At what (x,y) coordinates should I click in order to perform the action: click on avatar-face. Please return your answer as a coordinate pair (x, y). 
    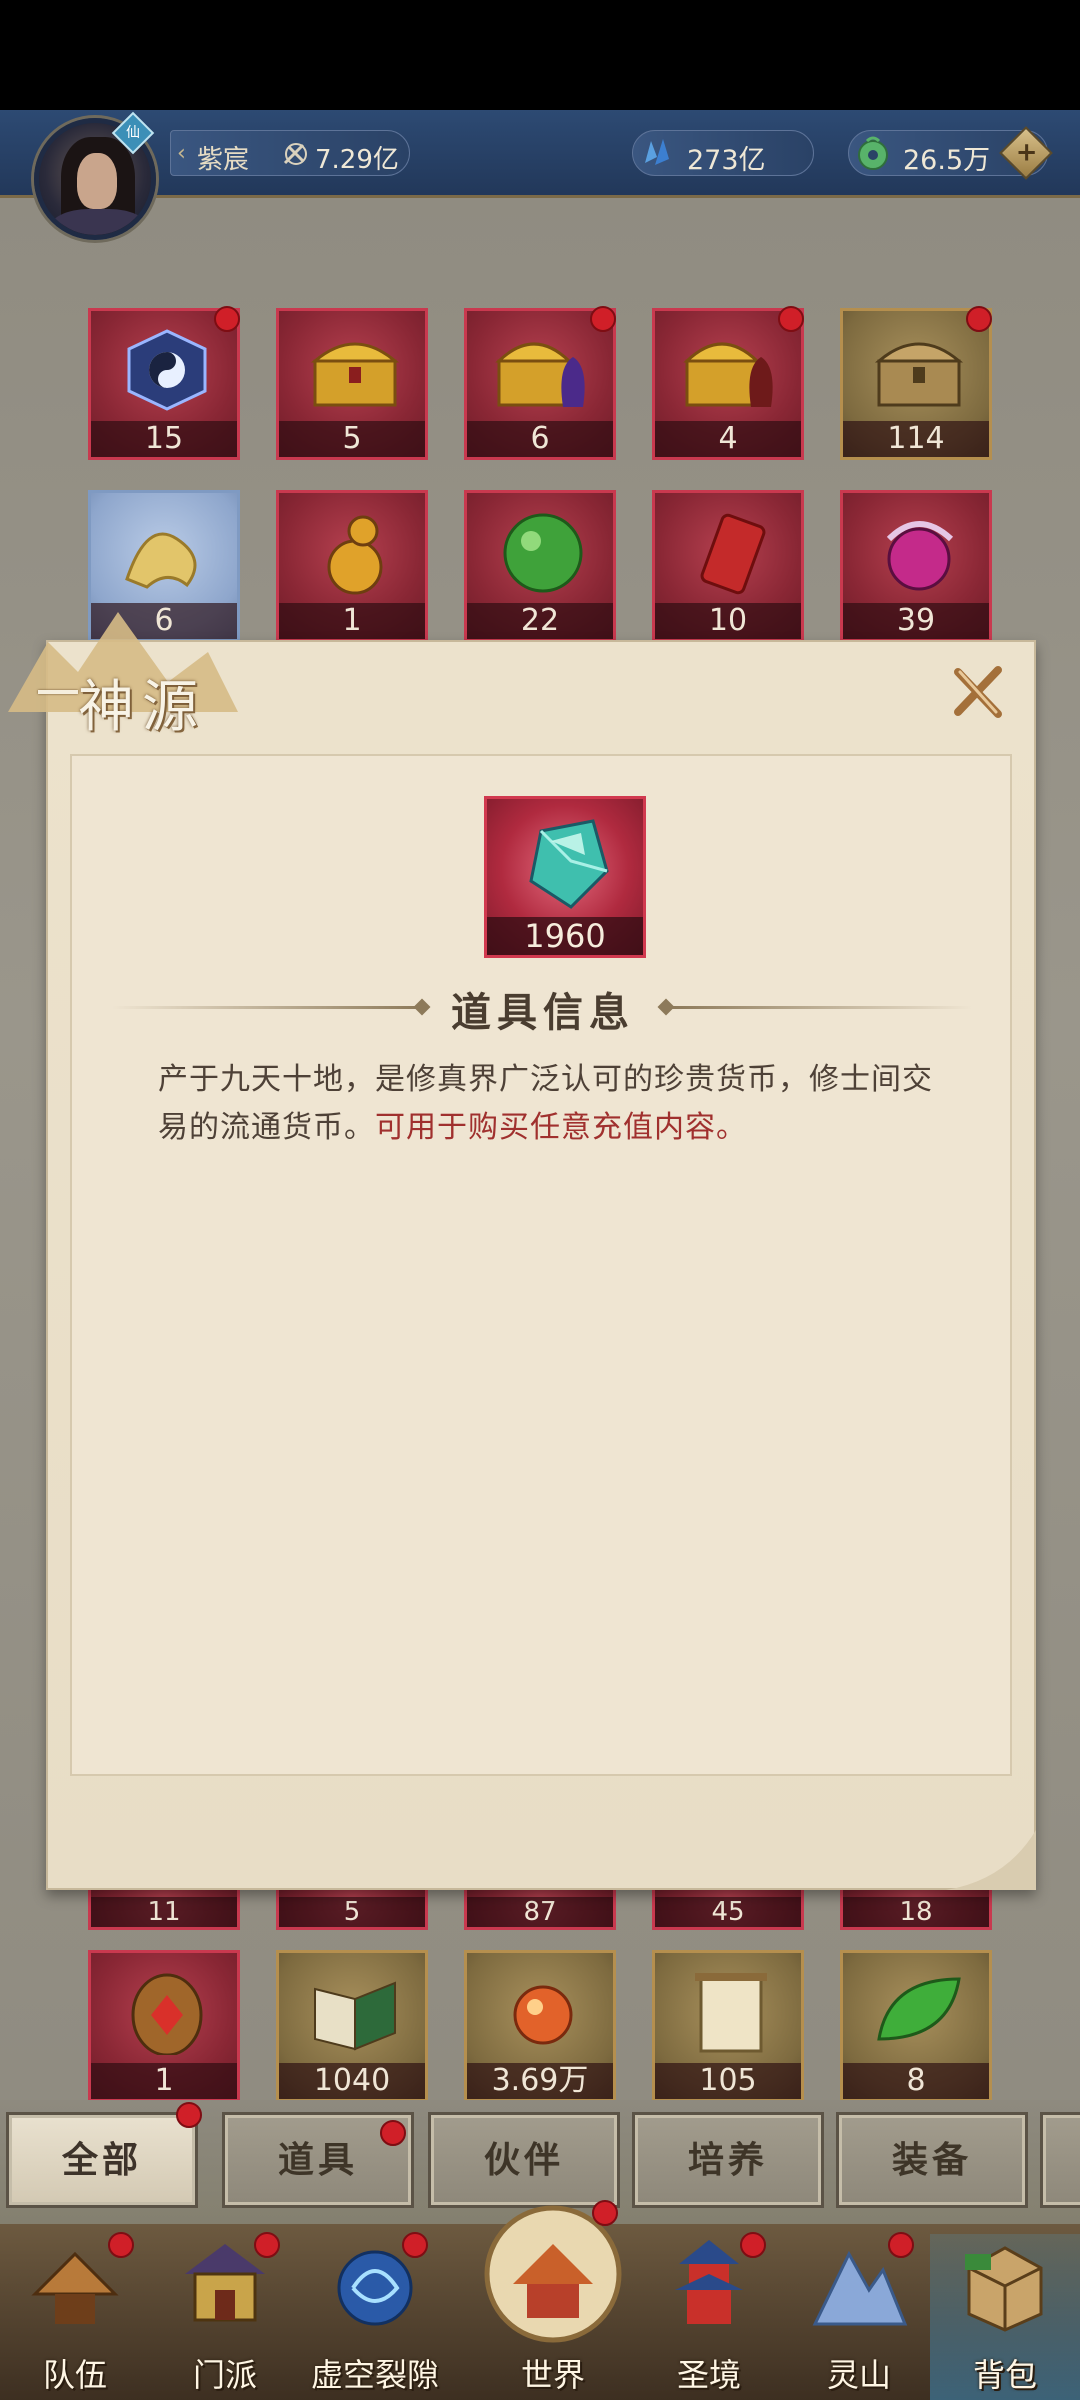
    Looking at the image, I should click on (97, 181).